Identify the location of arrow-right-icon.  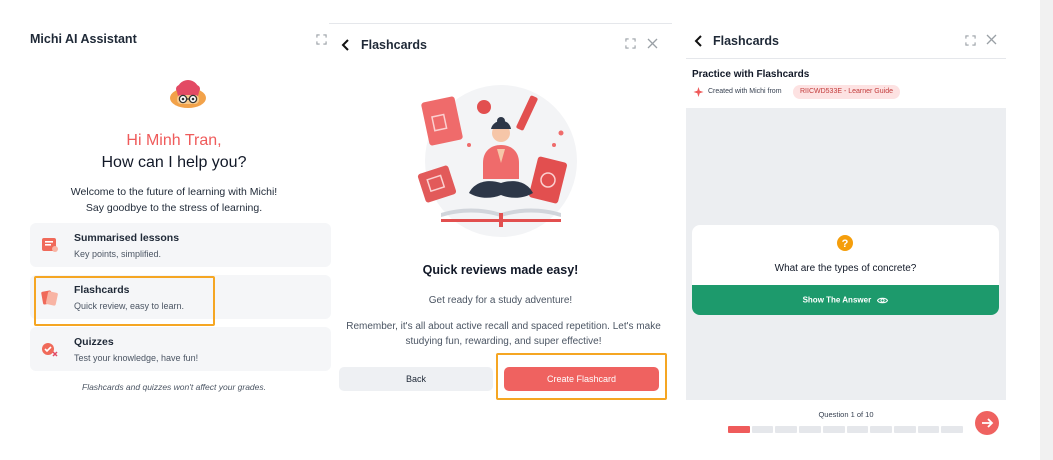
(987, 423).